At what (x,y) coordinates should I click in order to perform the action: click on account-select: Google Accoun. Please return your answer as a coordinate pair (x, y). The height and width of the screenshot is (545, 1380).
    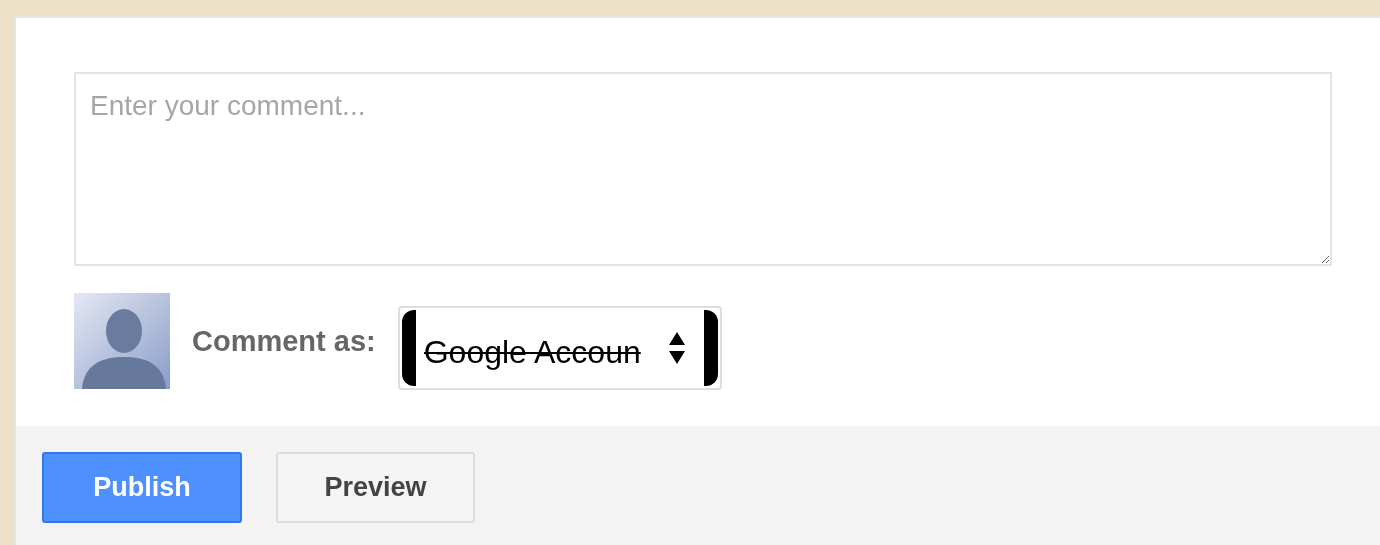
    Looking at the image, I should click on (559, 348).